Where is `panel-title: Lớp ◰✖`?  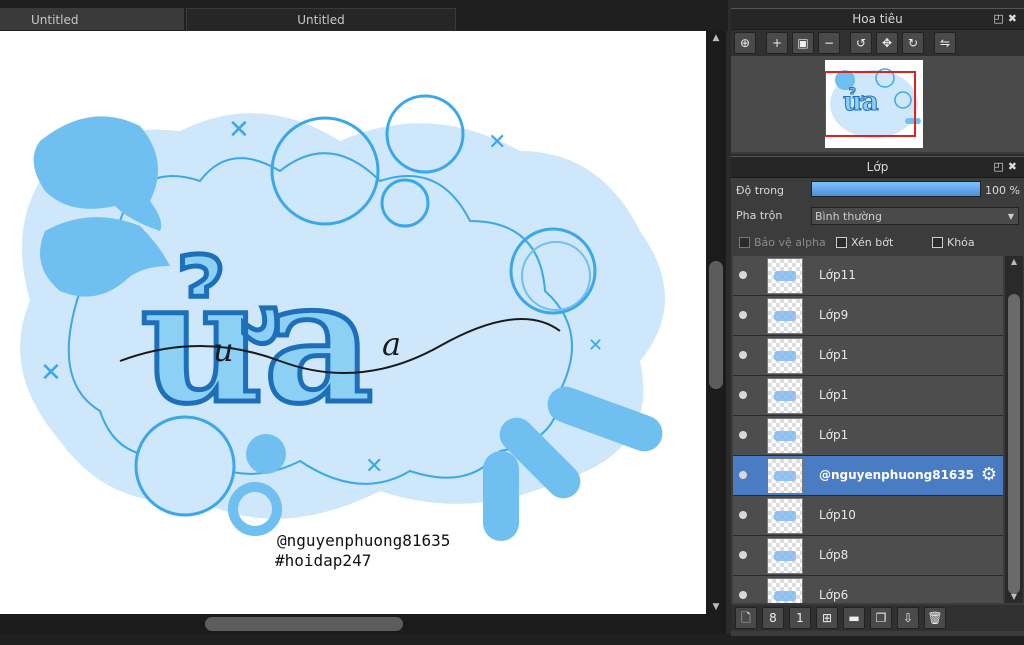 panel-title: Lớp ◰✖ is located at coordinates (877, 167).